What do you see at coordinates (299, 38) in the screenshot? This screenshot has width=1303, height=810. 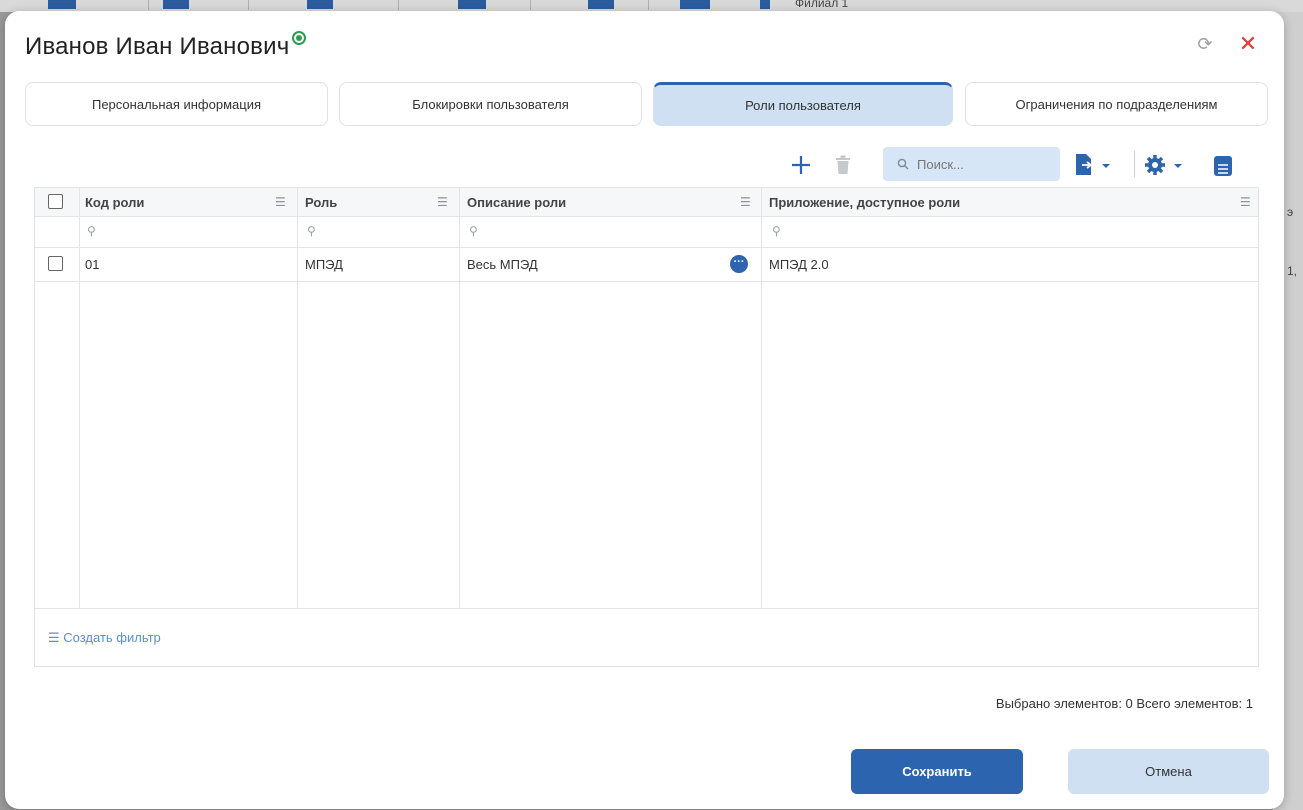 I see `online-status-icon` at bounding box center [299, 38].